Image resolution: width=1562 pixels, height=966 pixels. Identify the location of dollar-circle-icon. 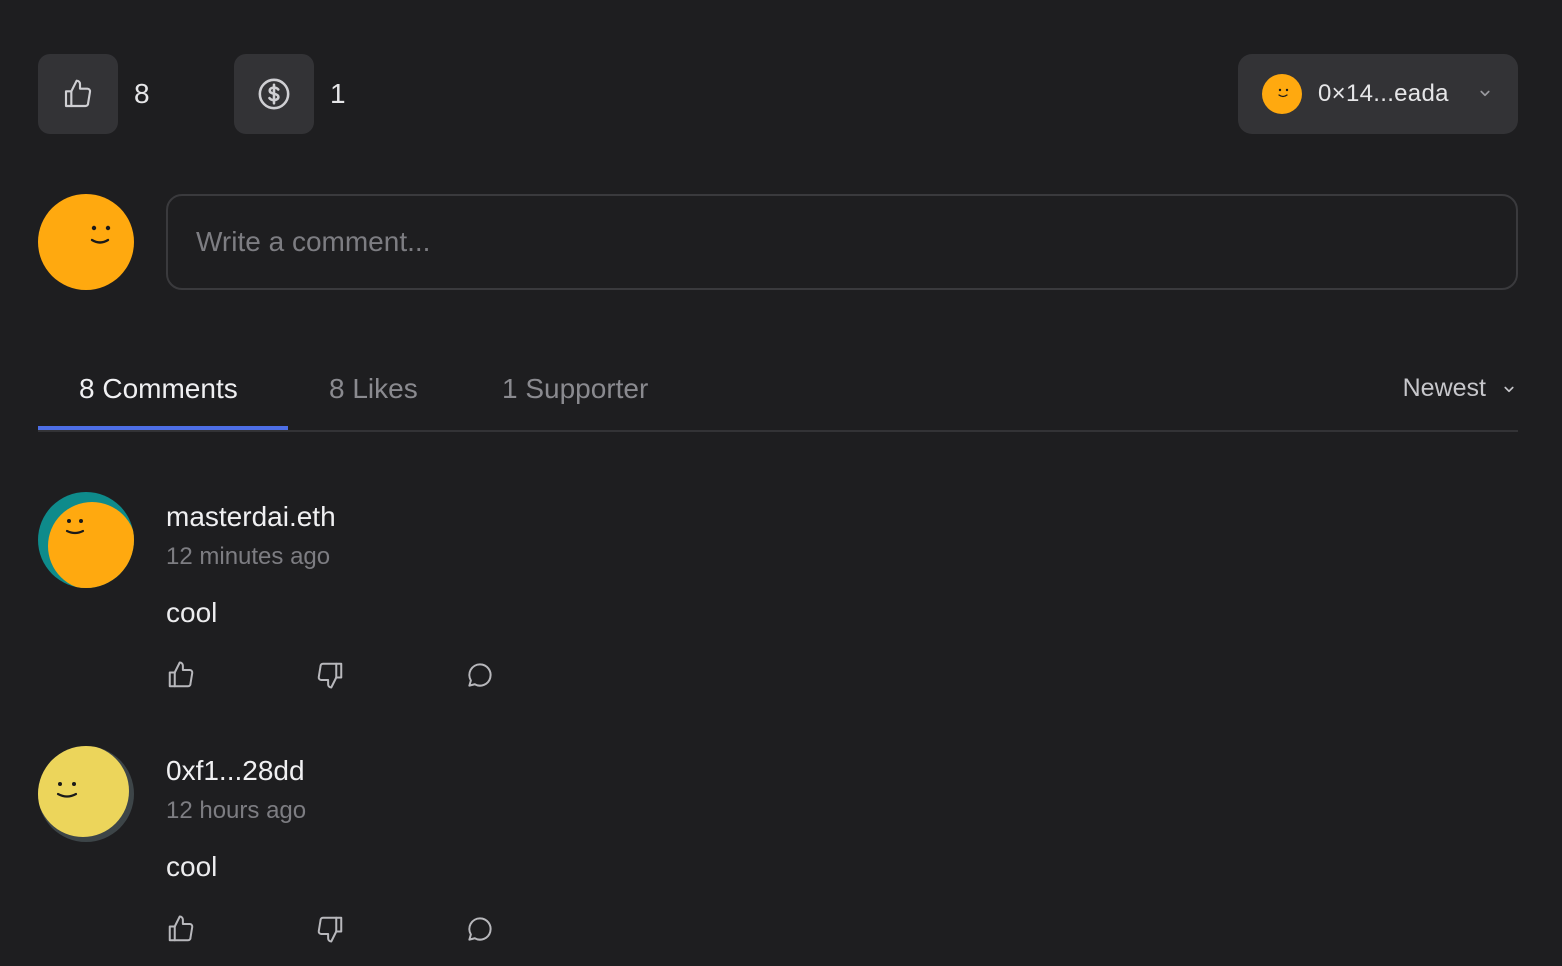
(274, 94).